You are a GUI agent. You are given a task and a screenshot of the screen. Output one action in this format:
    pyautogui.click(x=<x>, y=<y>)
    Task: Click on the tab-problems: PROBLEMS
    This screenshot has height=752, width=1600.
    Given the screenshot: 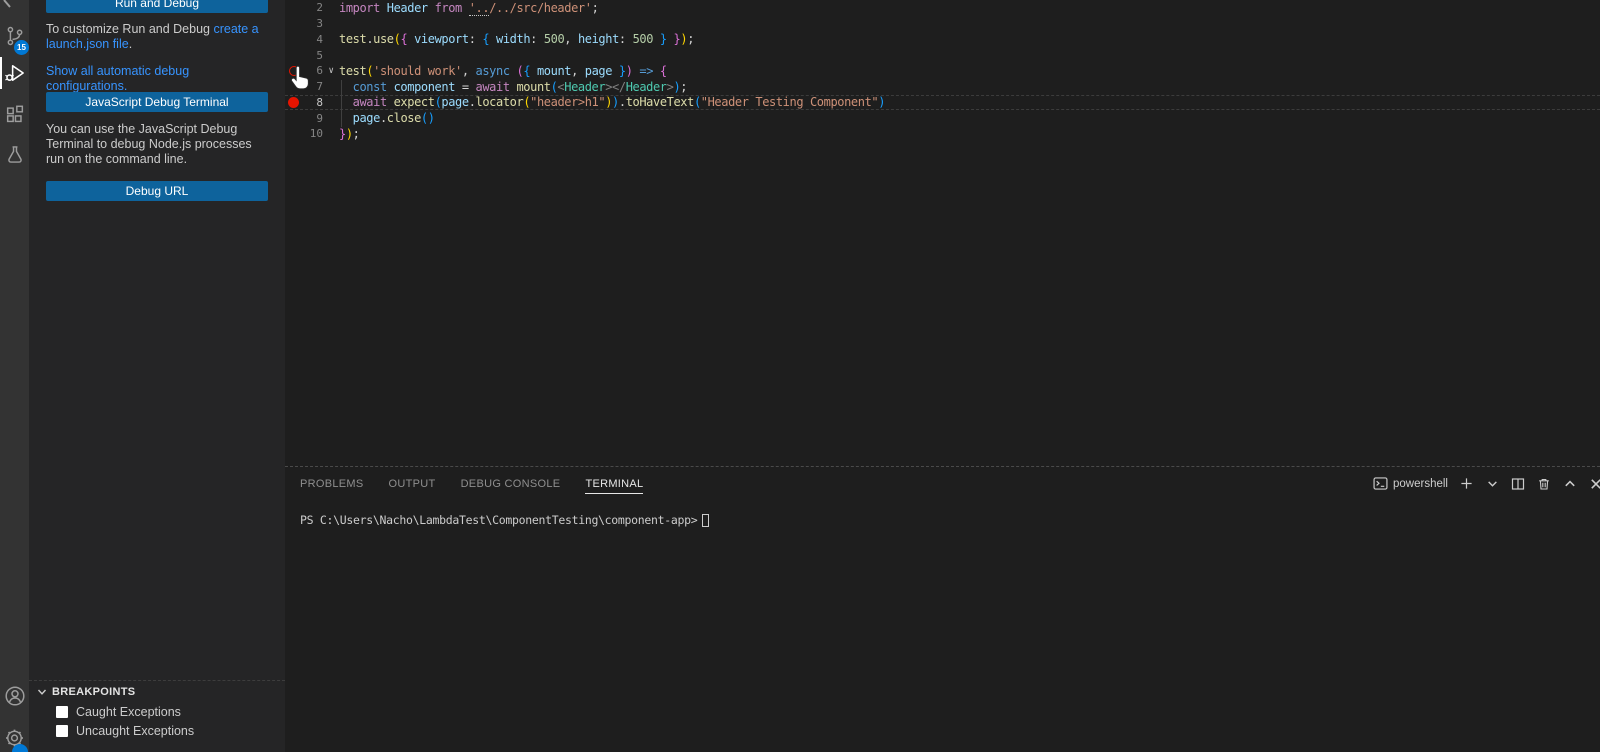 What is the action you would take?
    pyautogui.click(x=332, y=483)
    